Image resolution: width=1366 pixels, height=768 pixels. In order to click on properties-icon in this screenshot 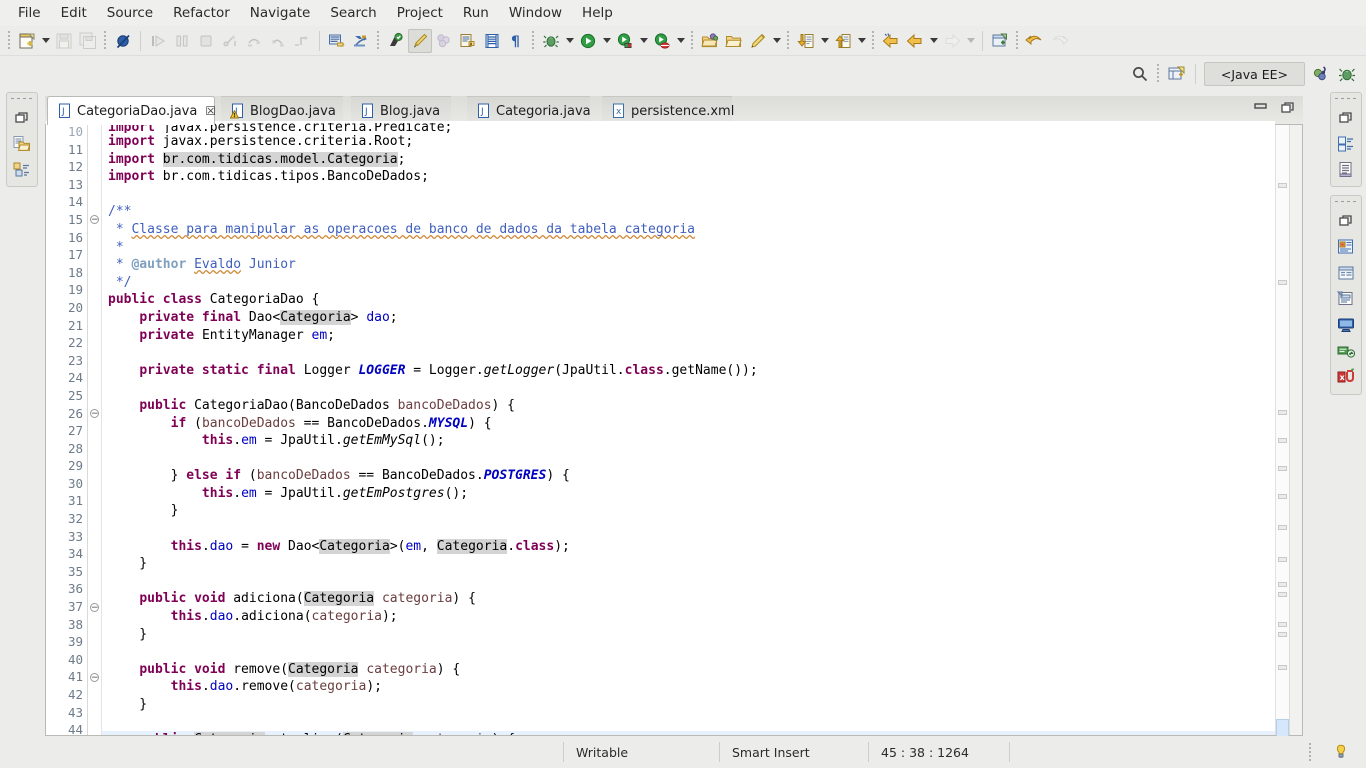, I will do `click(1346, 273)`.